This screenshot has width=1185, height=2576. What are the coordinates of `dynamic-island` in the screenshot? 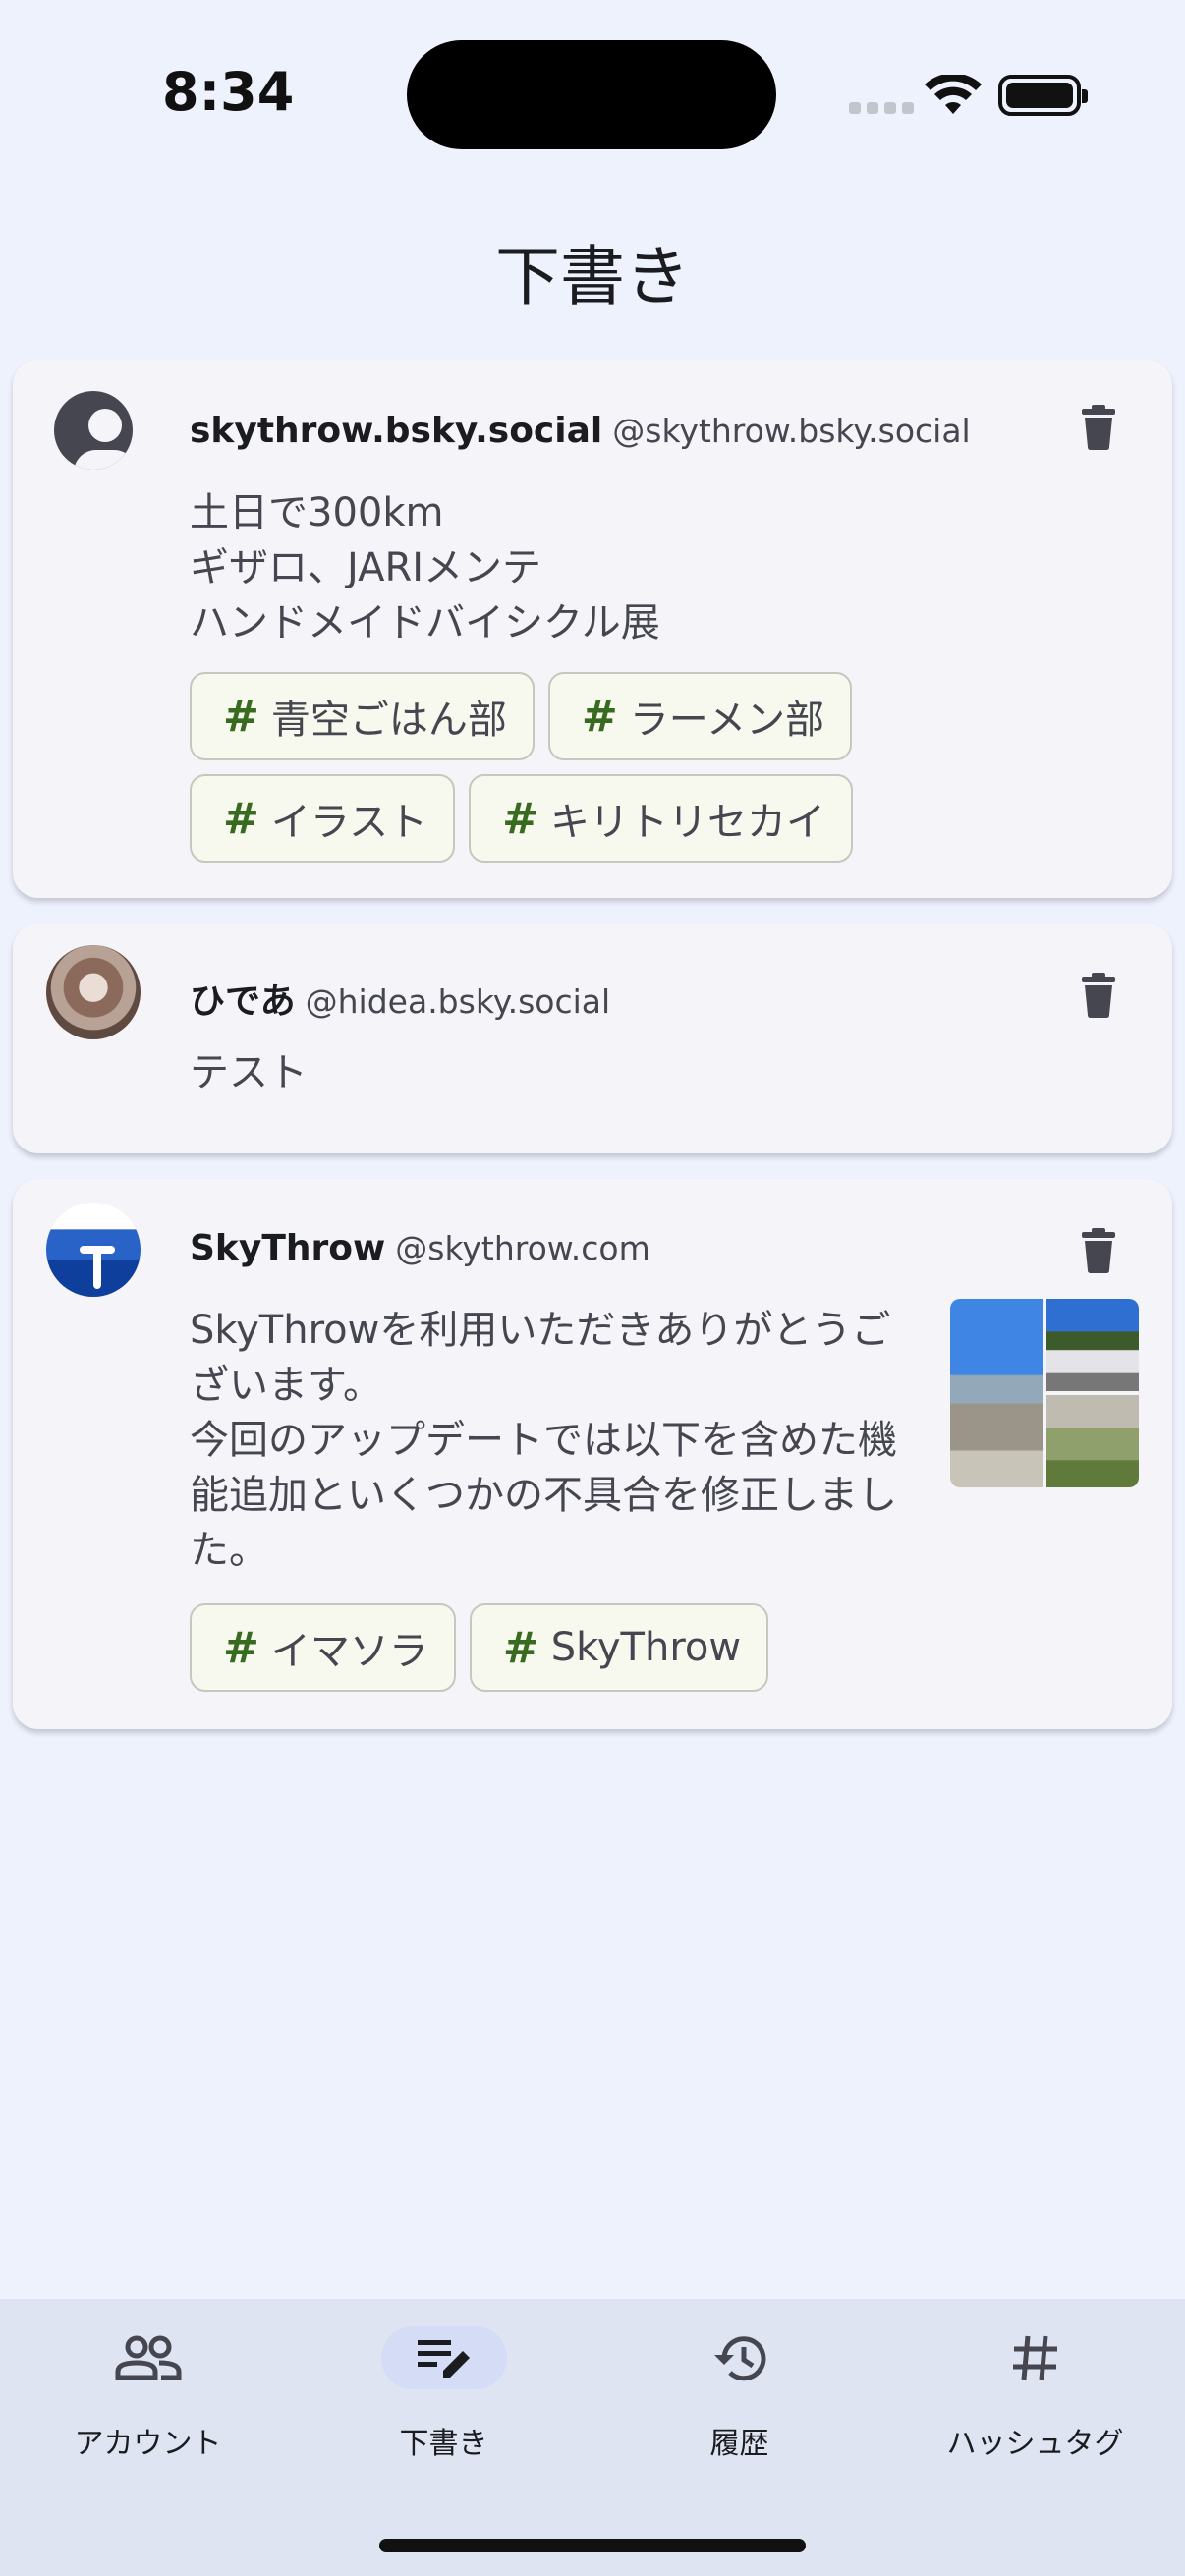 It's located at (592, 94).